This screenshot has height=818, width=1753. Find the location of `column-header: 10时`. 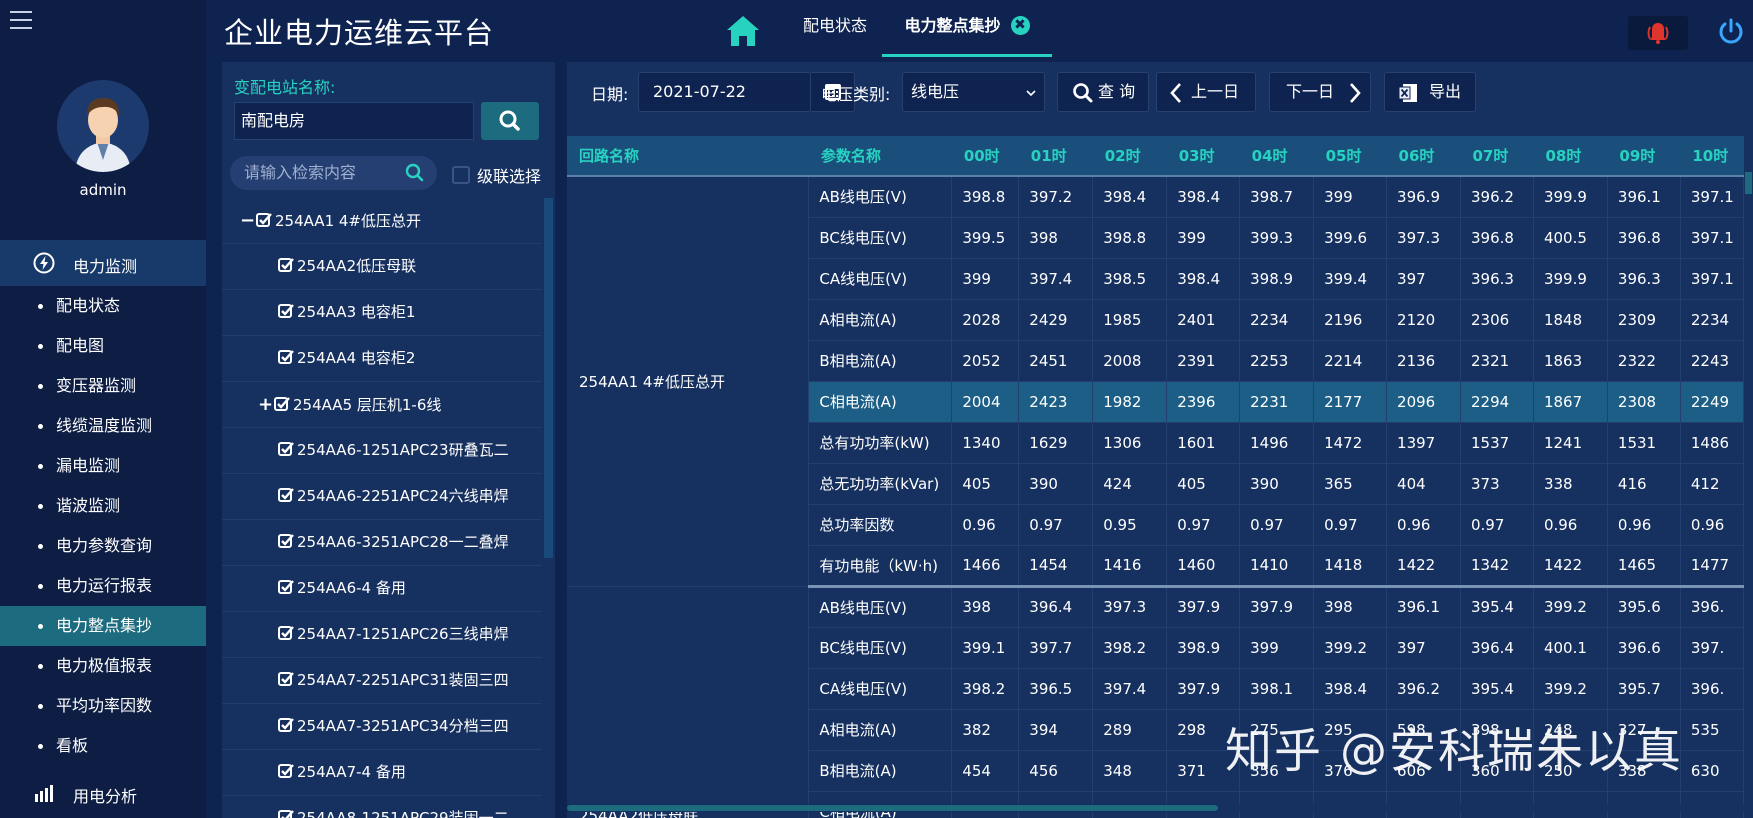

column-header: 10时 is located at coordinates (1712, 156).